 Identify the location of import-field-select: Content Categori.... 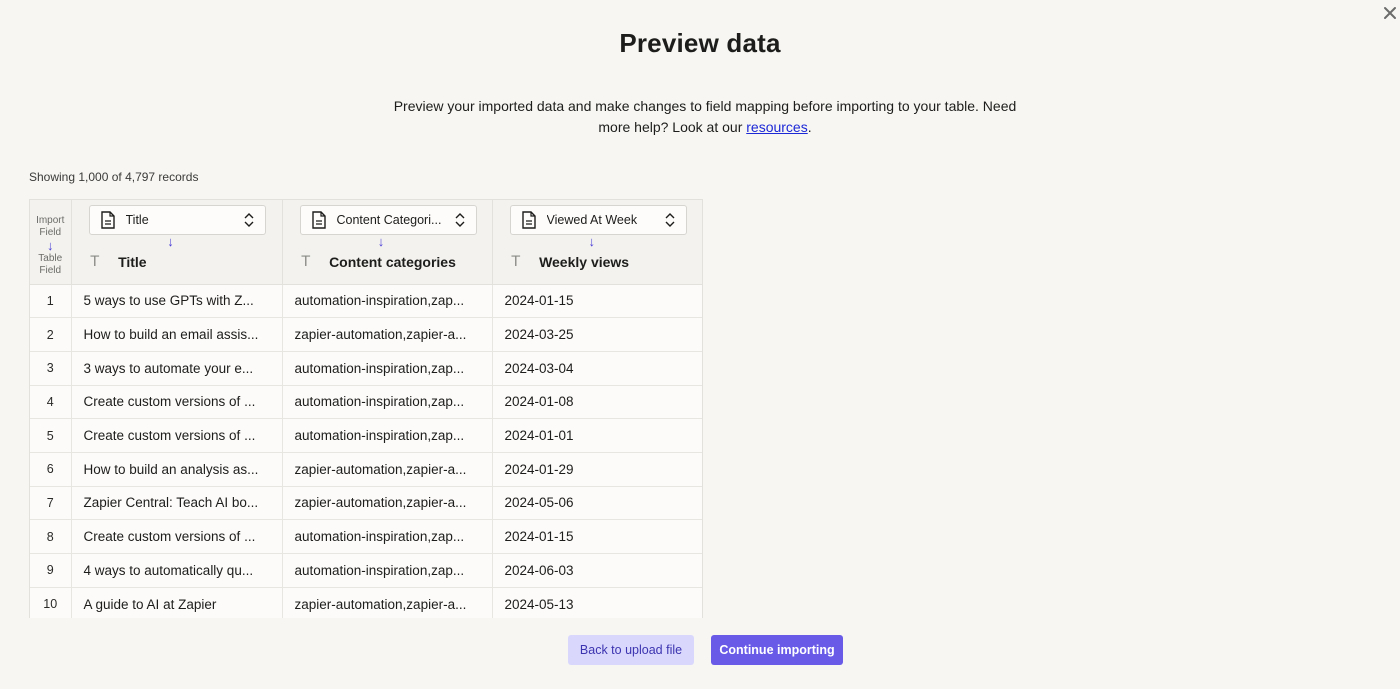
(388, 220).